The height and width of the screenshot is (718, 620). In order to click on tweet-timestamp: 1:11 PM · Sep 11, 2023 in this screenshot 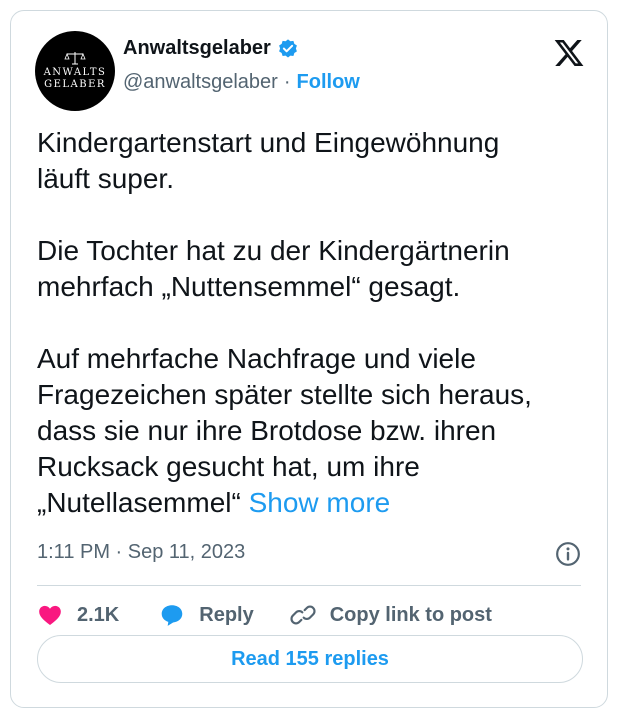, I will do `click(141, 552)`.